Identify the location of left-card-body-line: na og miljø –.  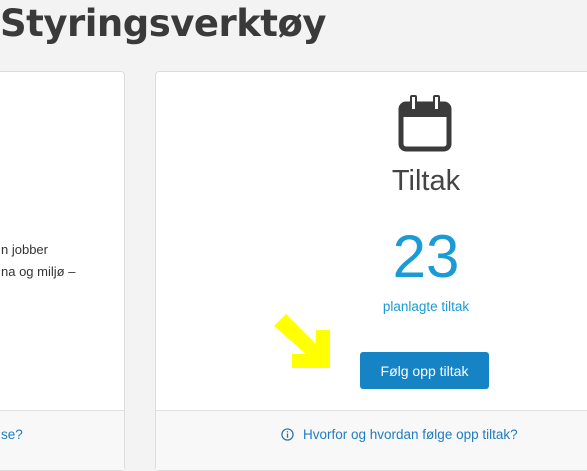
(38, 271).